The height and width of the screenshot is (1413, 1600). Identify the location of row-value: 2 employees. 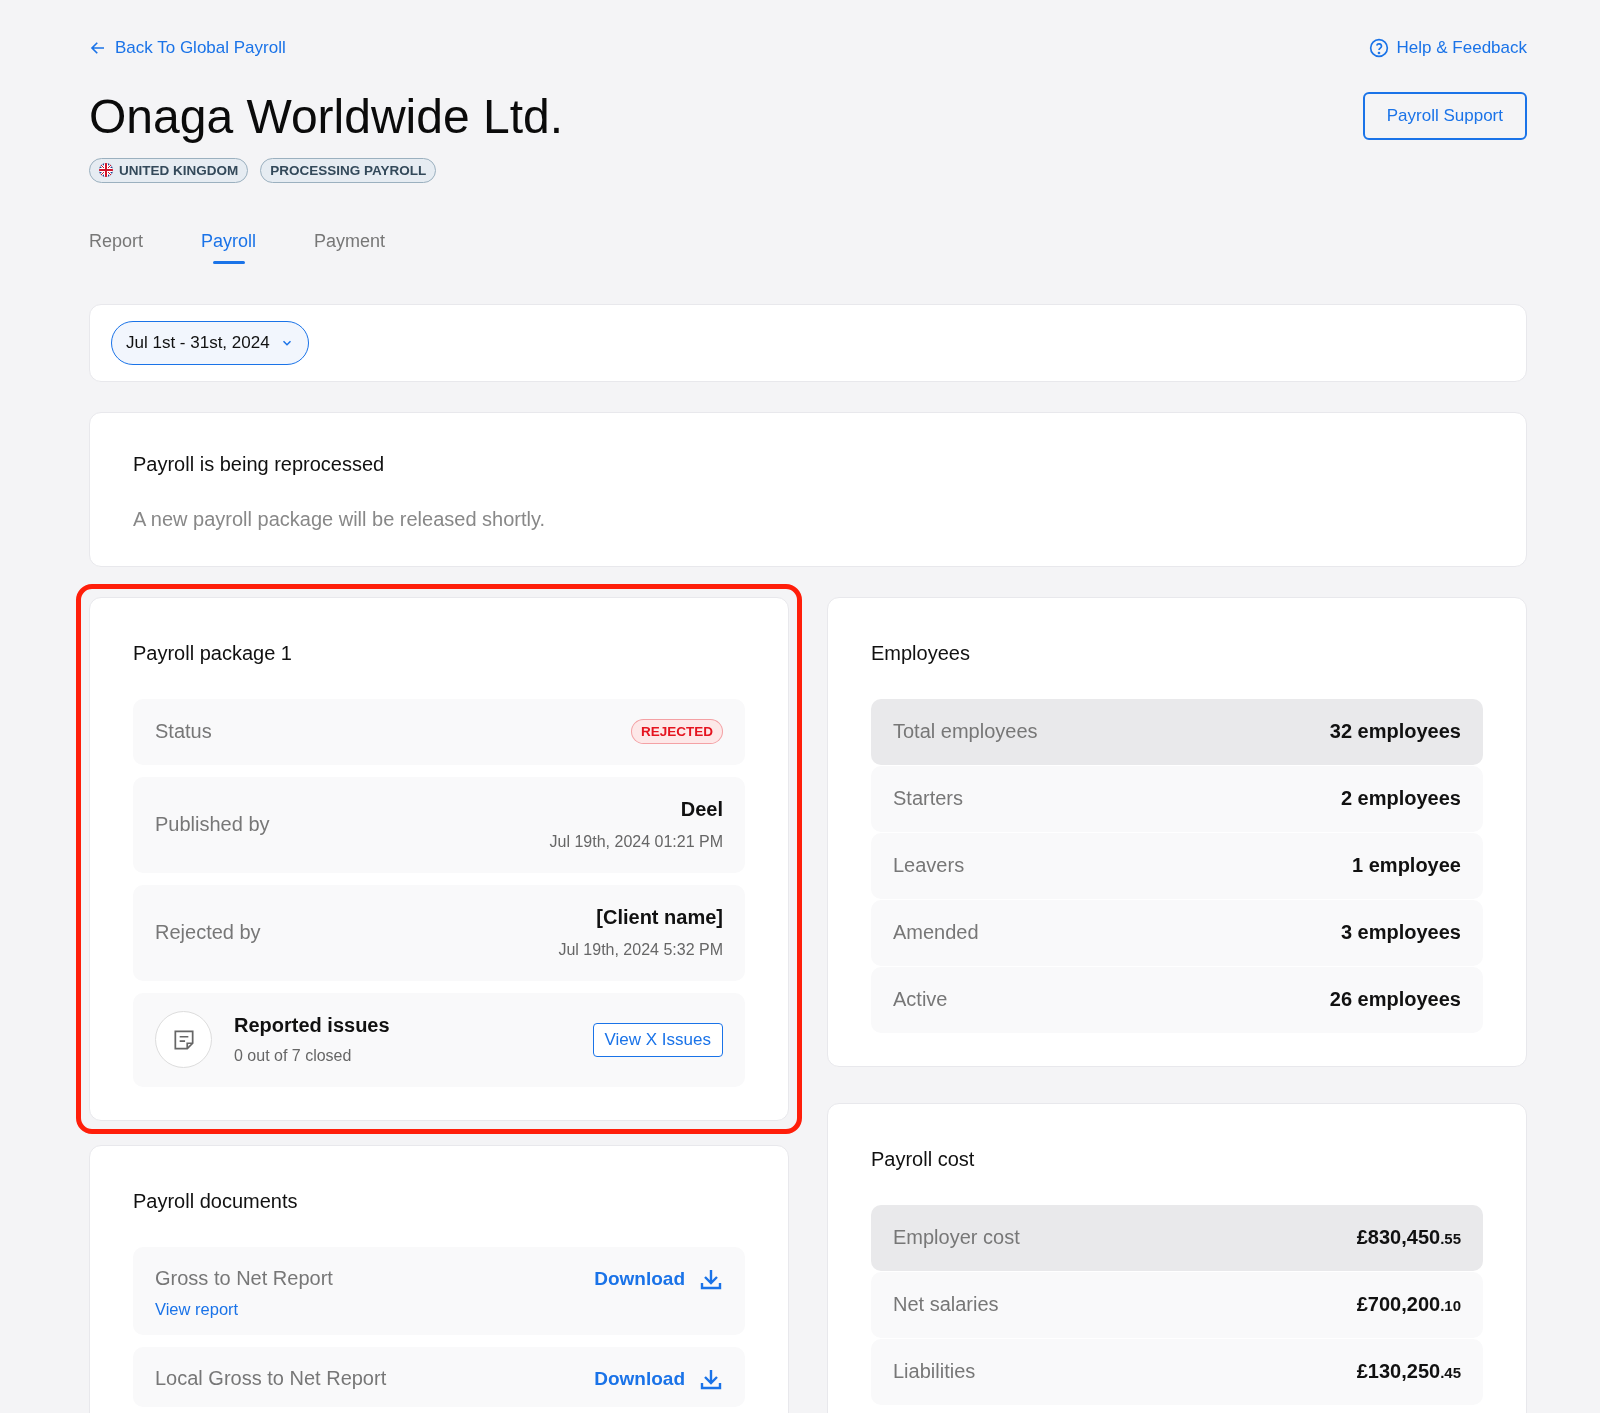
(1400, 799).